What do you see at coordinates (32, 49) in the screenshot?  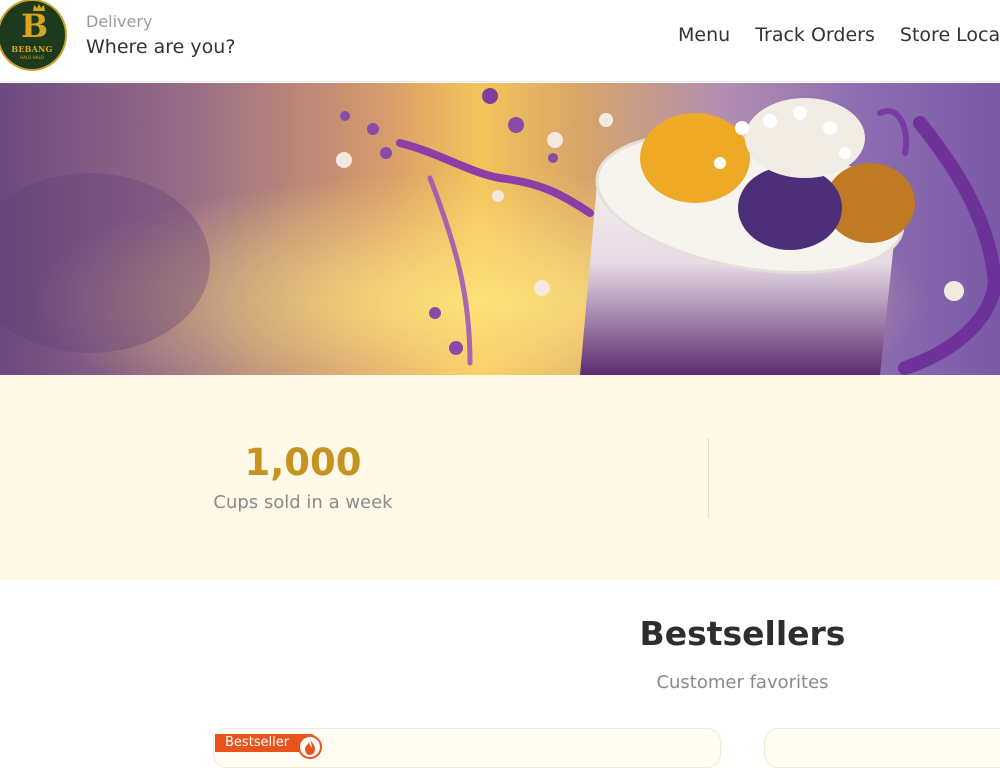 I see `logo-brand-name: BEBANG` at bounding box center [32, 49].